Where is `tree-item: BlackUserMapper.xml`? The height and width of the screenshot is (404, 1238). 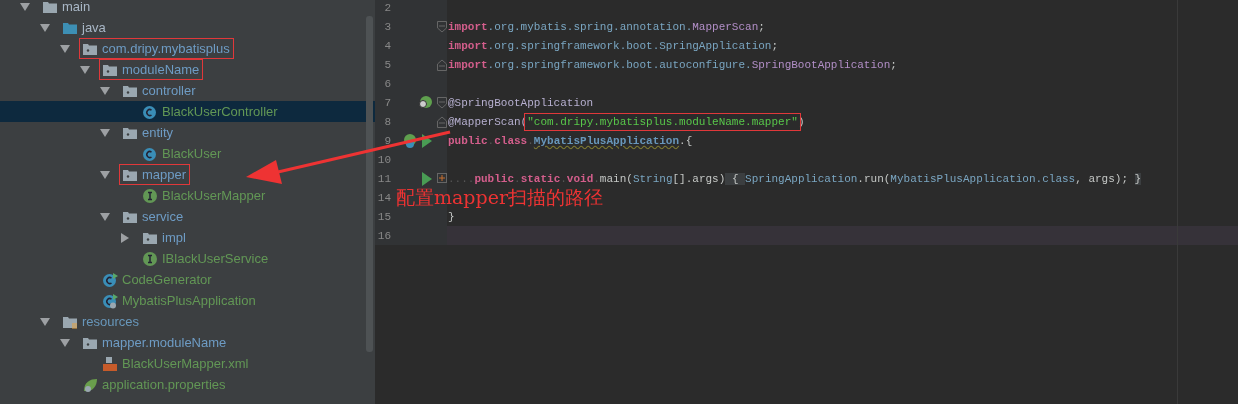
tree-item: BlackUserMapper.xml is located at coordinates (176, 363).